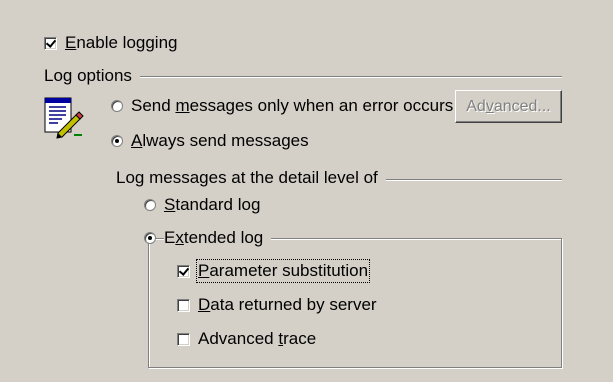 The height and width of the screenshot is (382, 613). I want to click on data-returned-check-box, so click(183, 305).